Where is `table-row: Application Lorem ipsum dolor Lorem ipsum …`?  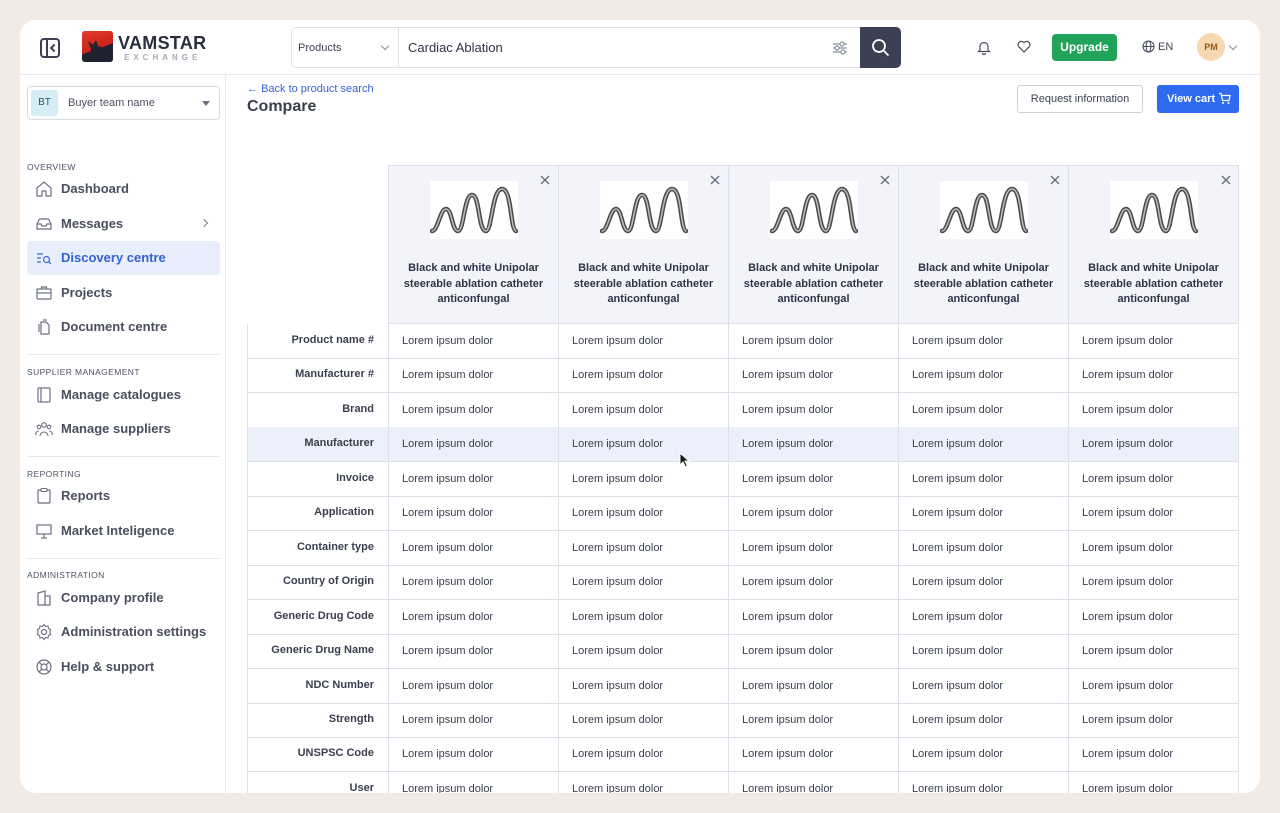 table-row: Application Lorem ipsum dolor Lorem ipsum … is located at coordinates (743, 514).